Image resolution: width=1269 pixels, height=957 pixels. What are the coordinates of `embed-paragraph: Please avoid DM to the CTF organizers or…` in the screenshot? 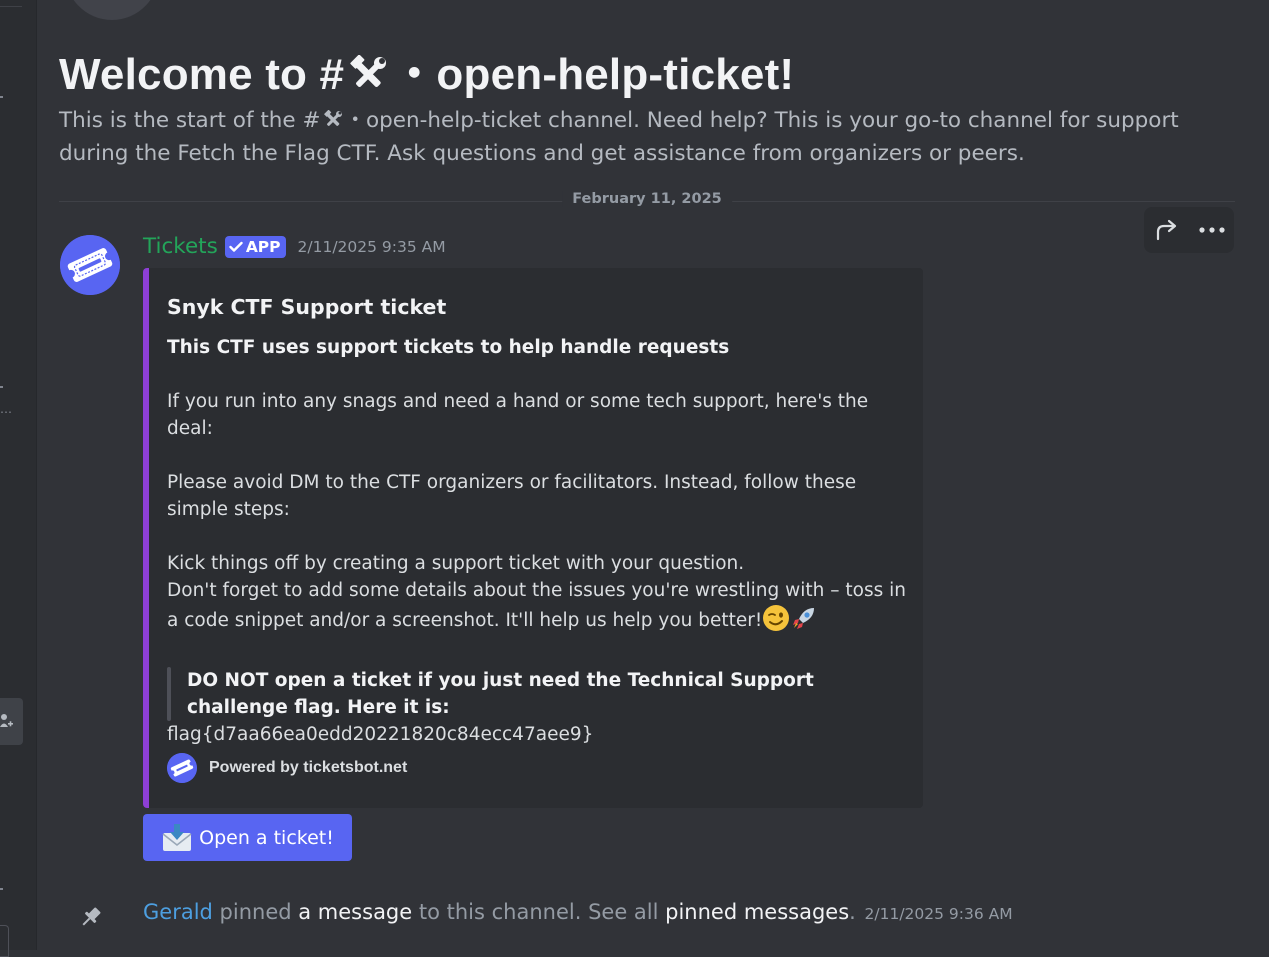 It's located at (512, 496).